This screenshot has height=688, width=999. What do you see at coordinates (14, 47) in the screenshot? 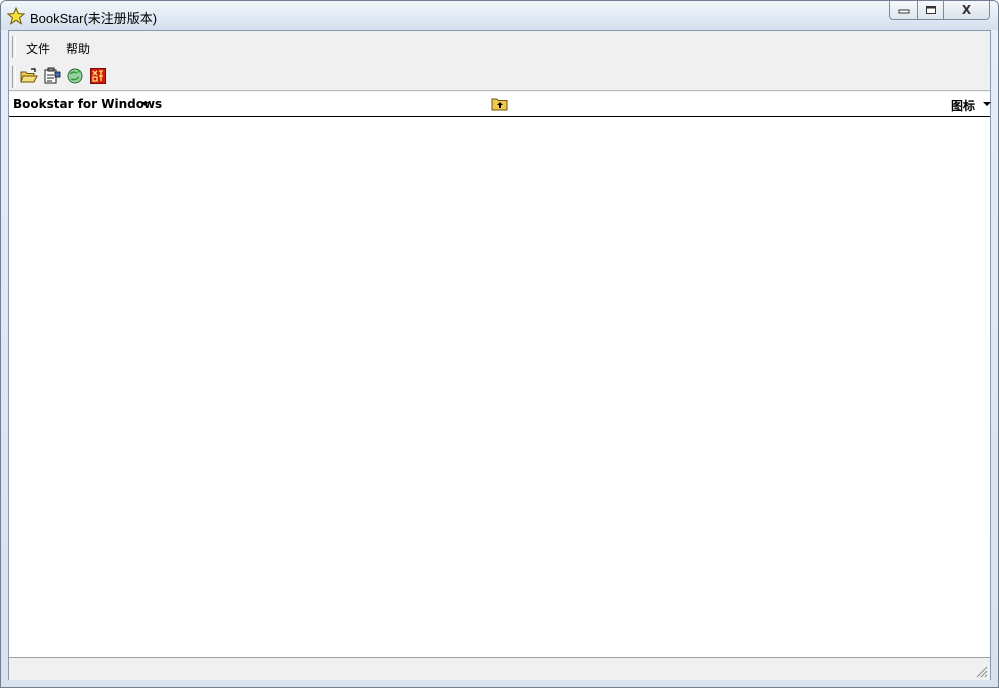
I see `menu-grip` at bounding box center [14, 47].